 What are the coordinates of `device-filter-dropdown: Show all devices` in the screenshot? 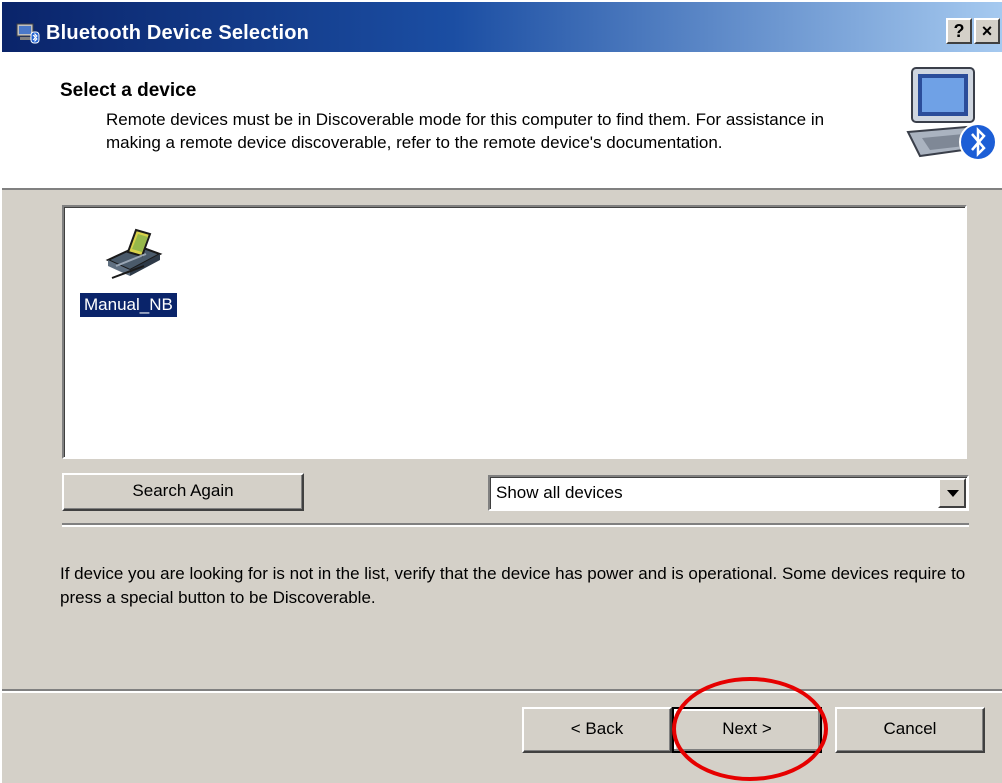 It's located at (728, 493).